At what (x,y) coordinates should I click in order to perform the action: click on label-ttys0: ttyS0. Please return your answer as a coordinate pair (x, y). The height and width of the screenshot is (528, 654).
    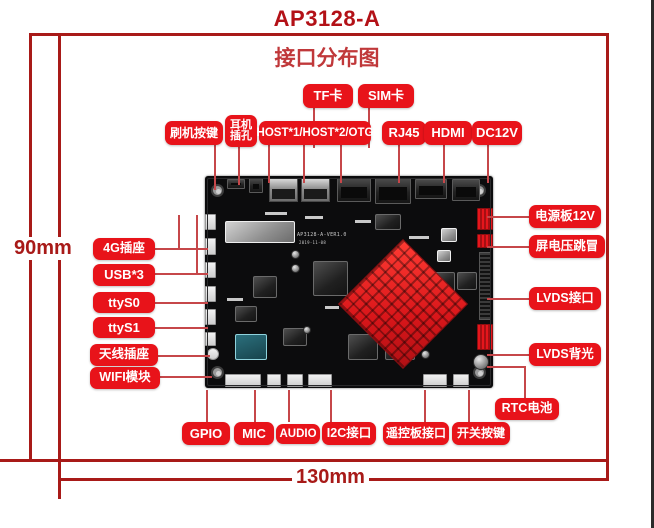
    Looking at the image, I should click on (124, 302).